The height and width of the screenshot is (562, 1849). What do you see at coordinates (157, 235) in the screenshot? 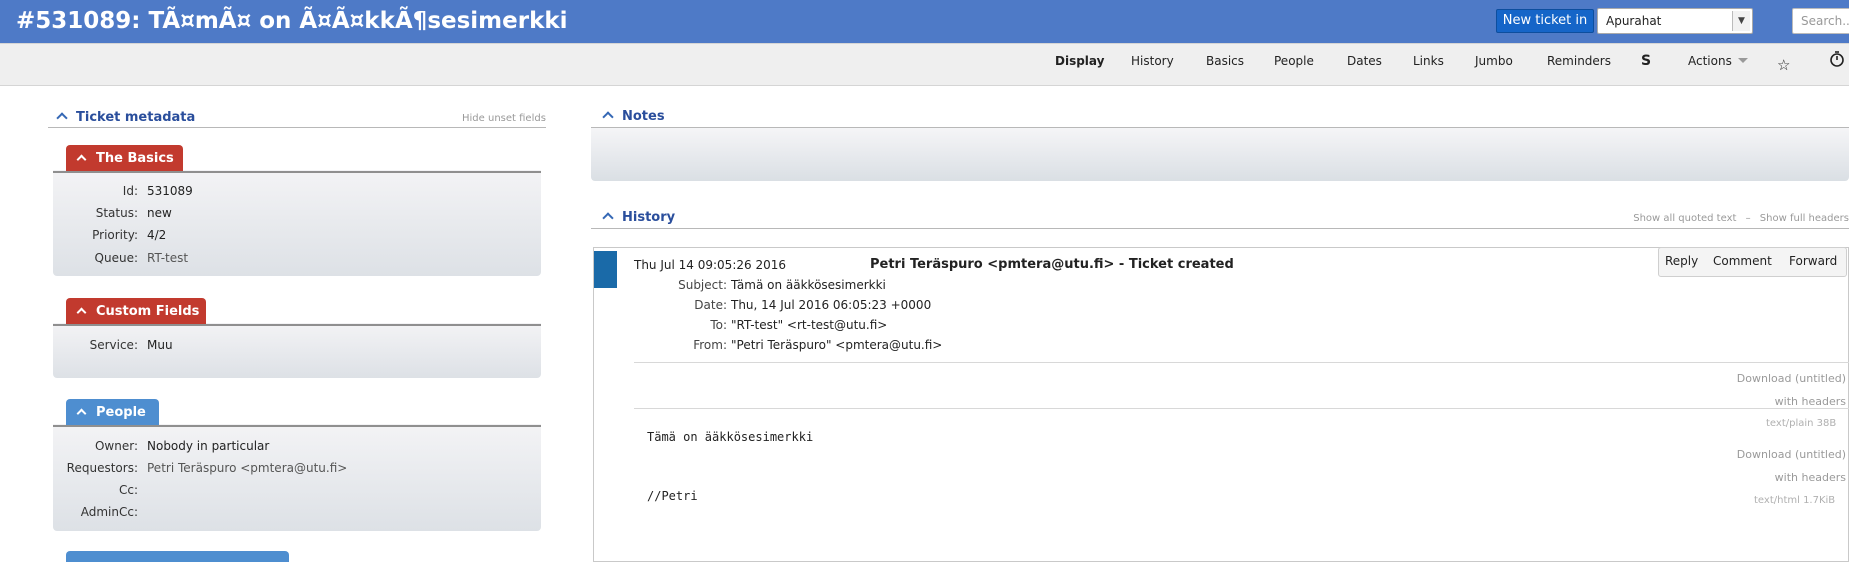
I see `field-value: 4/2` at bounding box center [157, 235].